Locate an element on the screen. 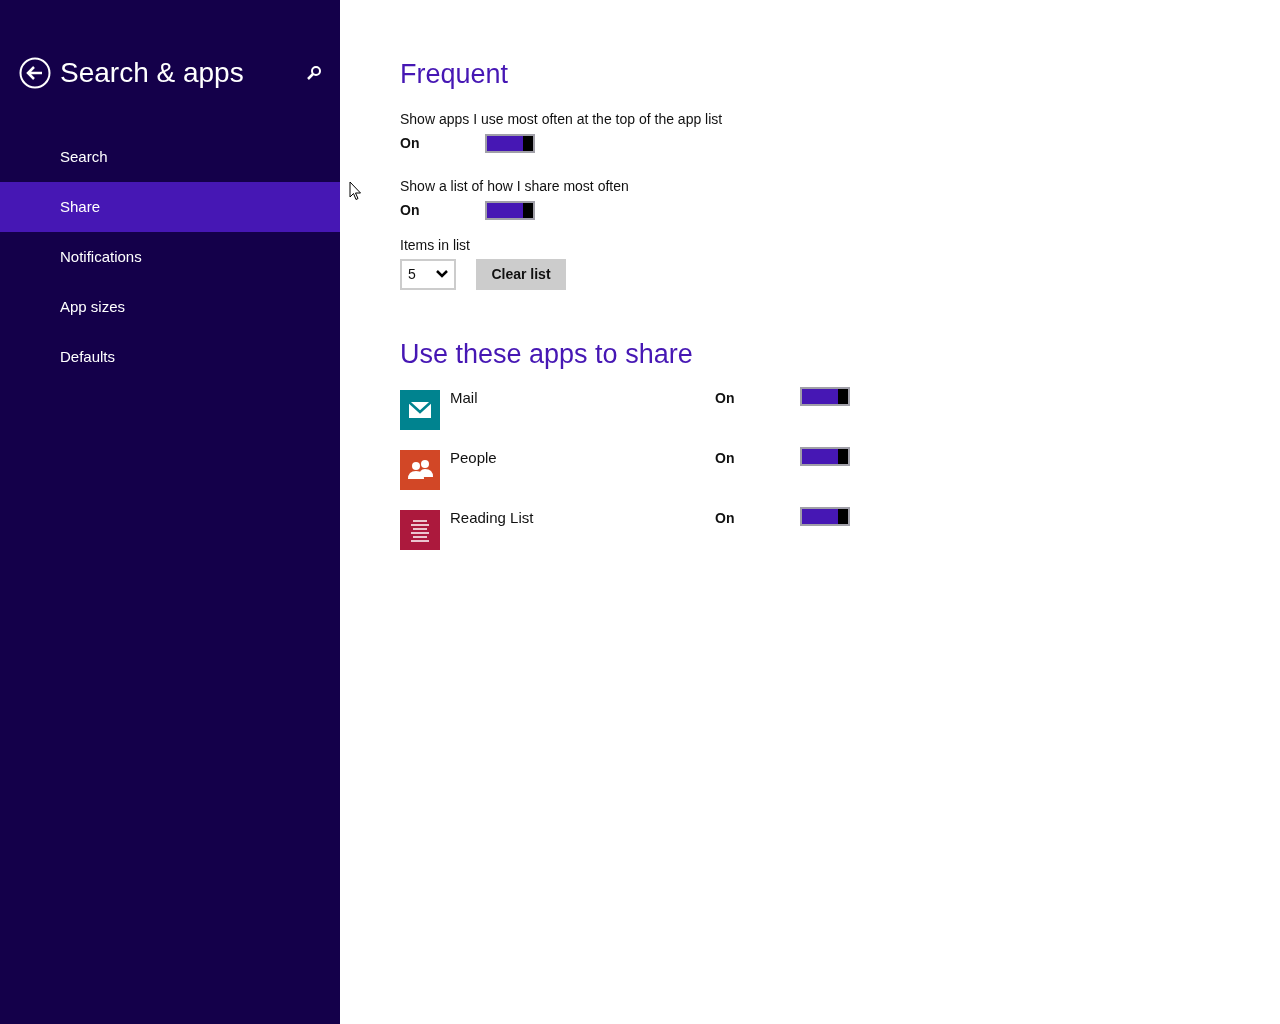 This screenshot has width=1280, height=1024. app-name: People is located at coordinates (474, 458).